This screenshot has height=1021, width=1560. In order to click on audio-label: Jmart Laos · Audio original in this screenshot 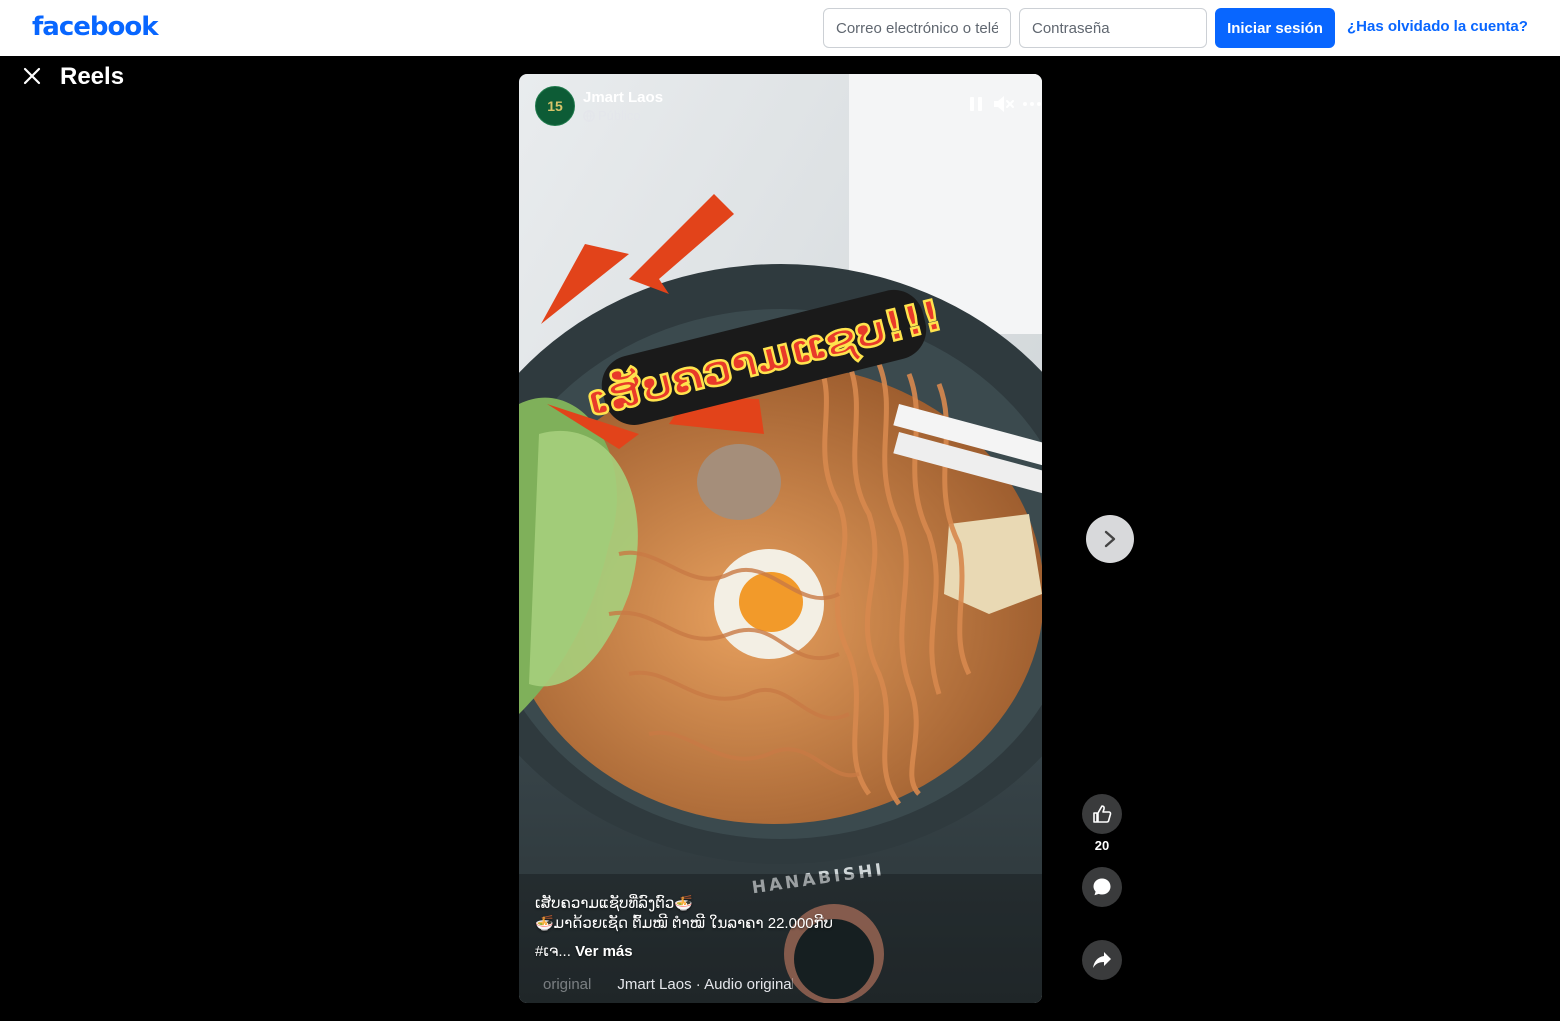, I will do `click(705, 984)`.